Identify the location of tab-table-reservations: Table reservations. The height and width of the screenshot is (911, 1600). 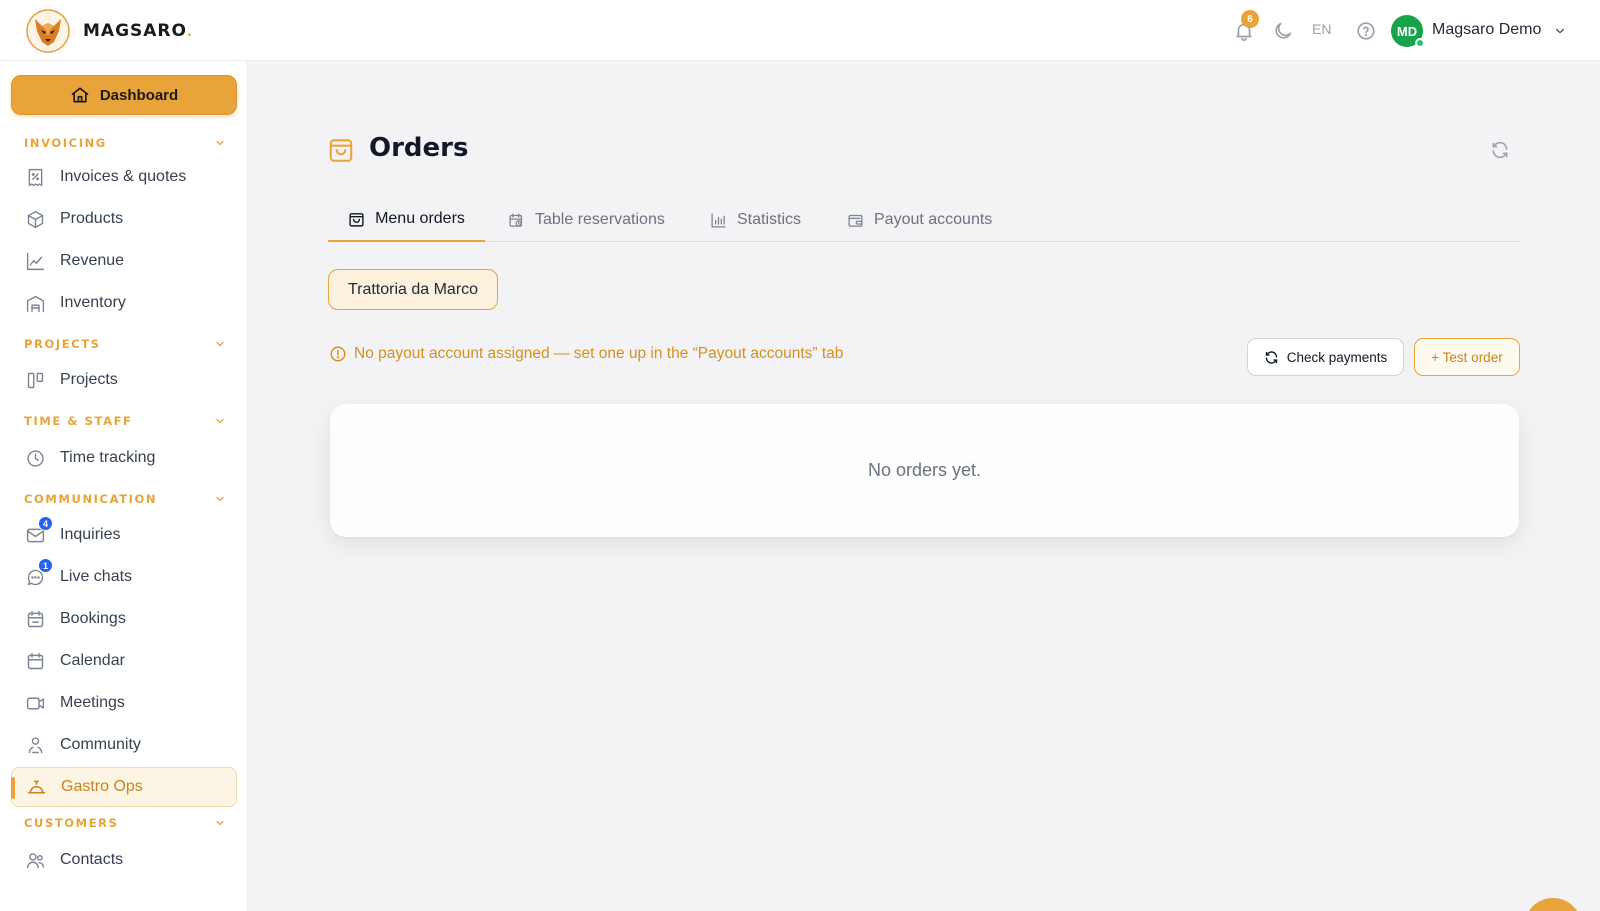
(586, 220).